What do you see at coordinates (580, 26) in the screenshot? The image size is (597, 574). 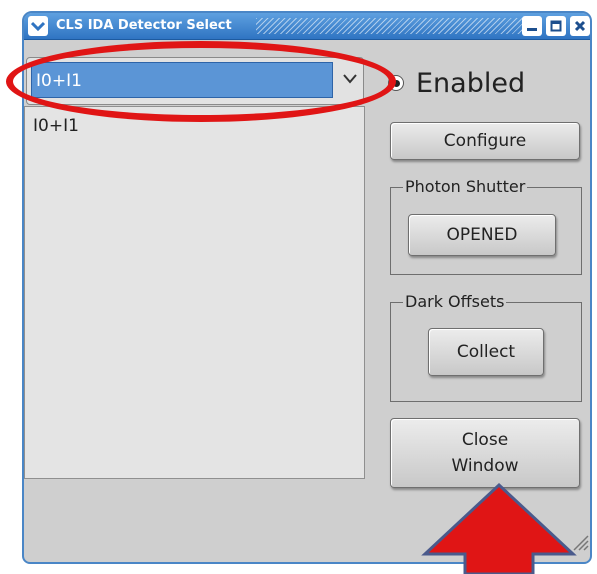 I see `close-icon` at bounding box center [580, 26].